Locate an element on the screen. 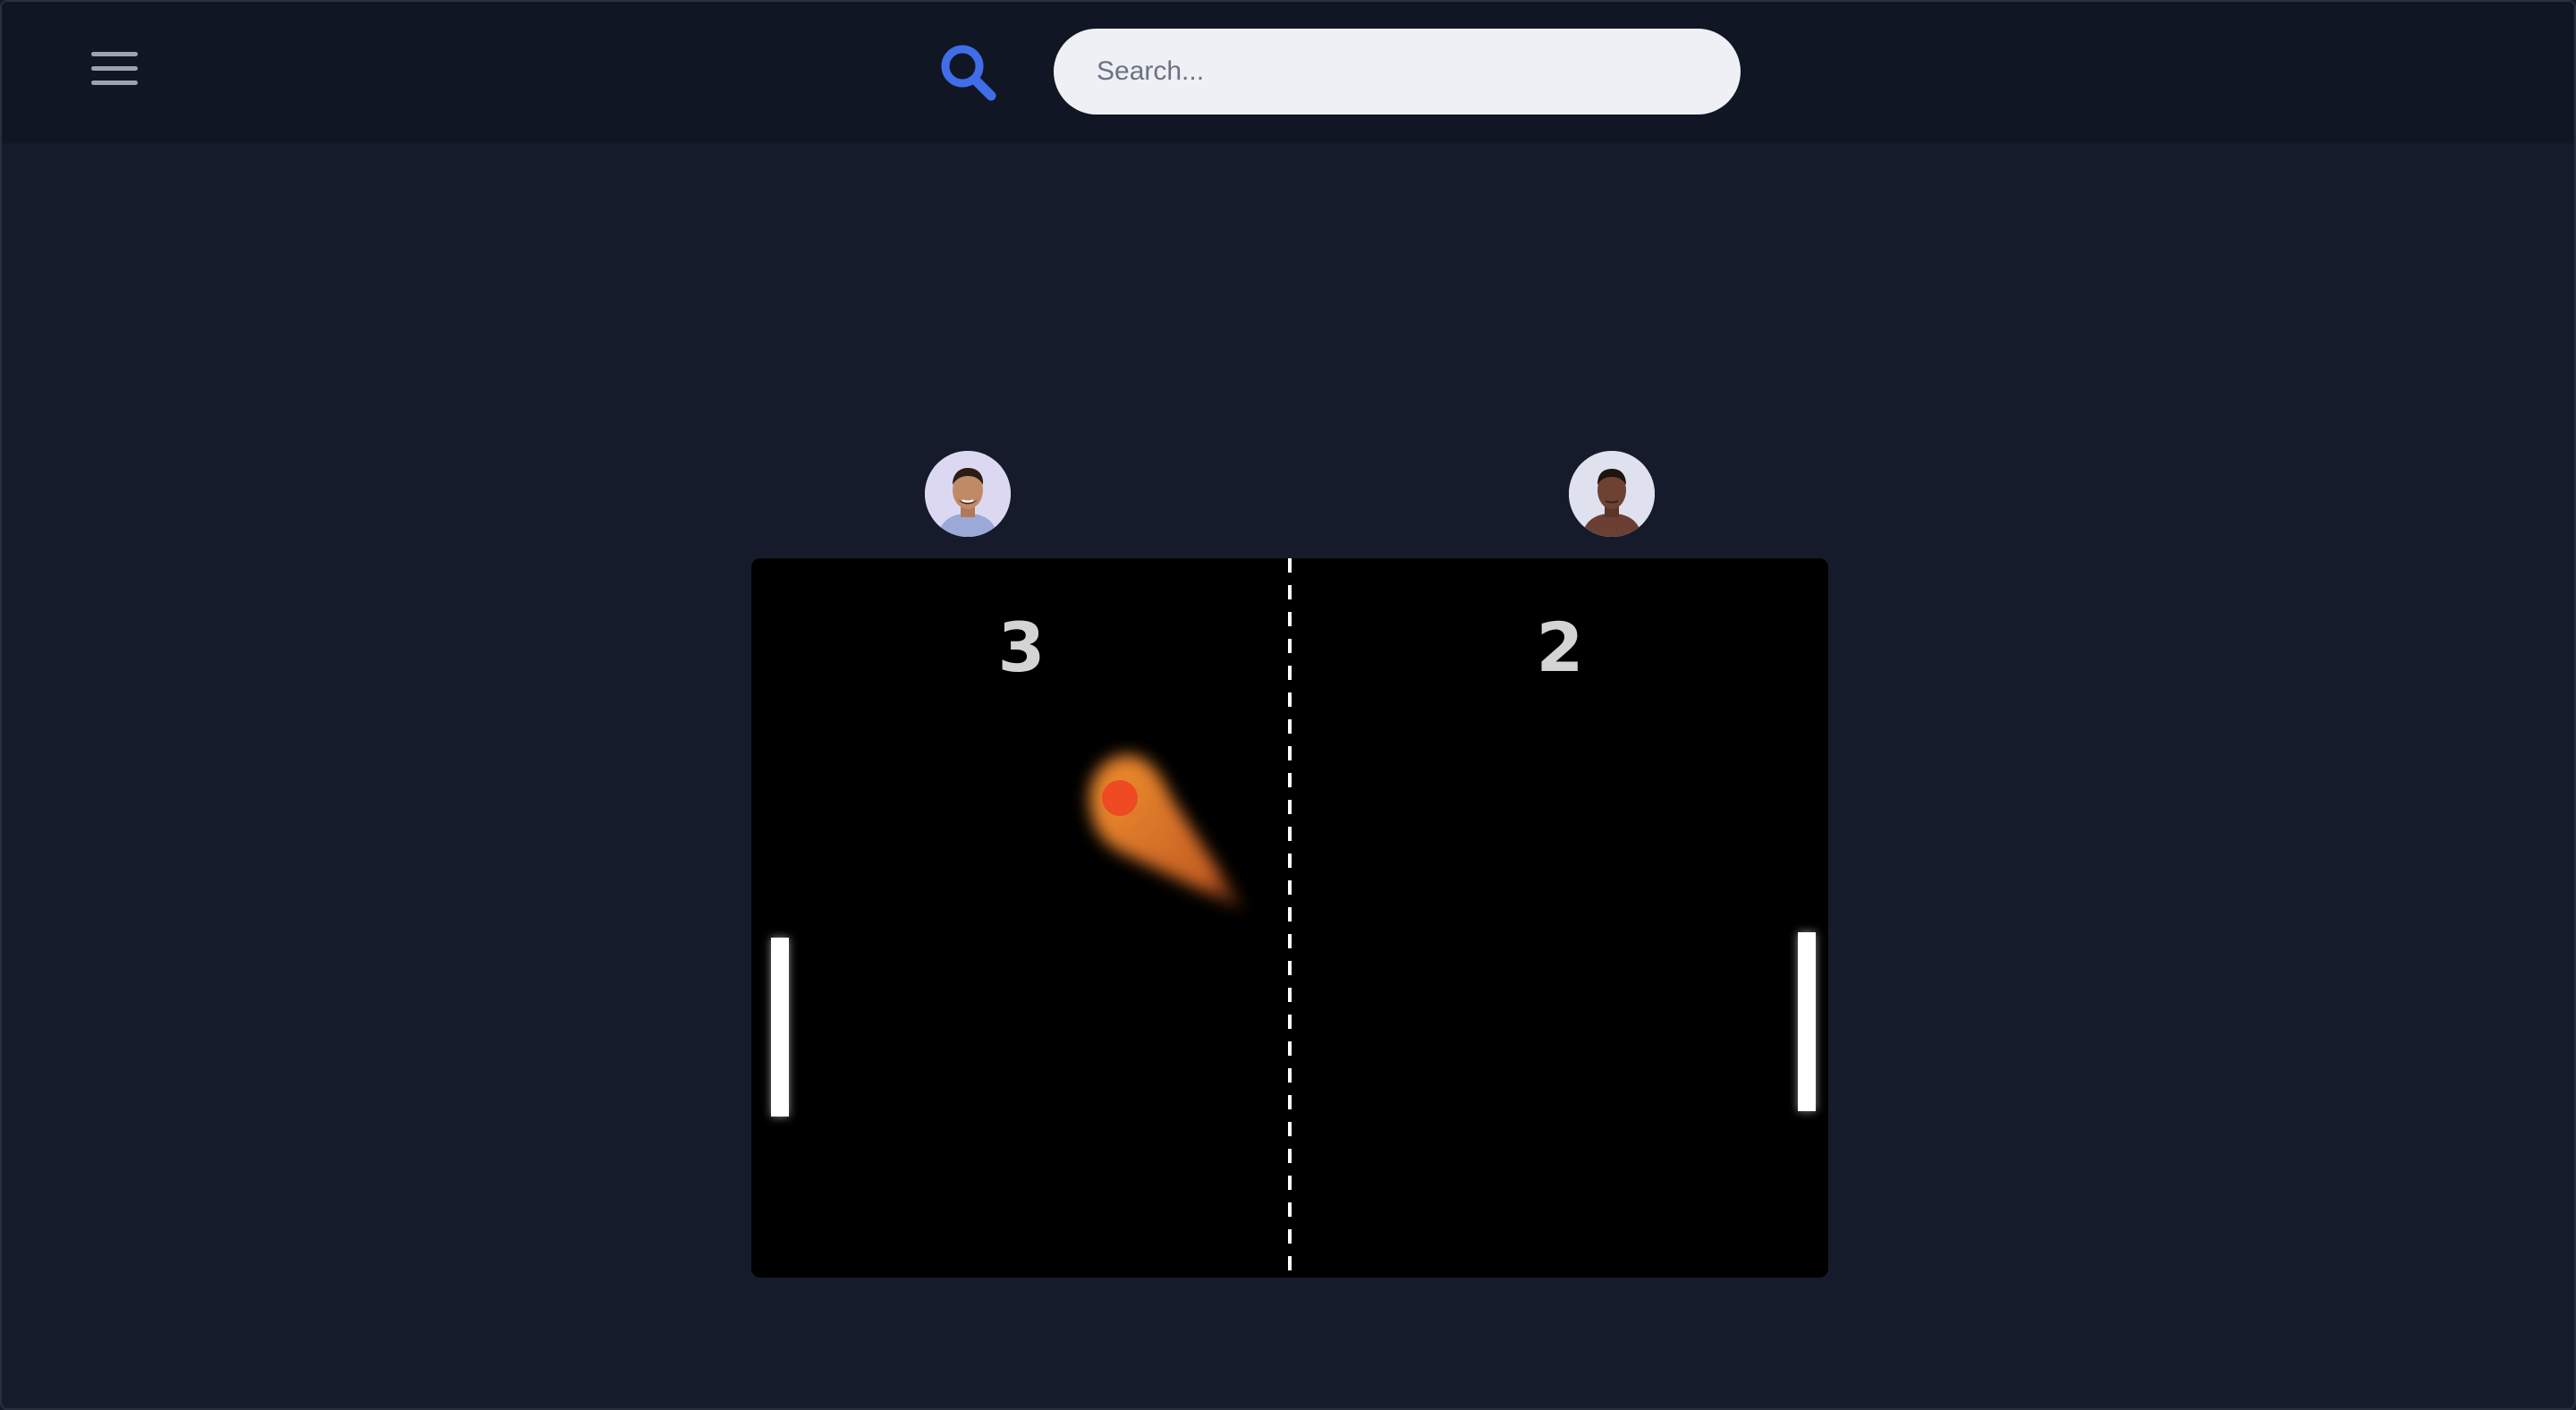 The height and width of the screenshot is (1410, 2576). player-one-paddle is located at coordinates (780, 1028).